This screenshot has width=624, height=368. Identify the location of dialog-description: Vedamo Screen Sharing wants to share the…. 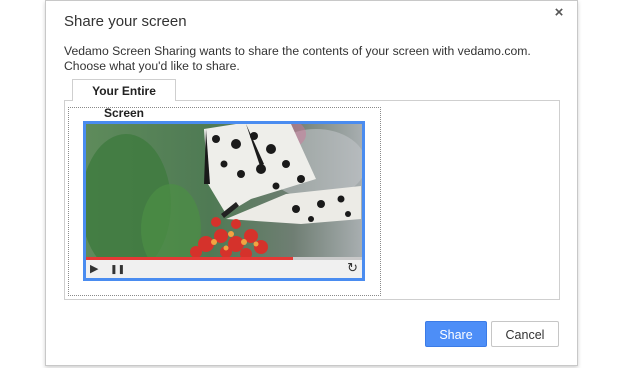
(297, 58).